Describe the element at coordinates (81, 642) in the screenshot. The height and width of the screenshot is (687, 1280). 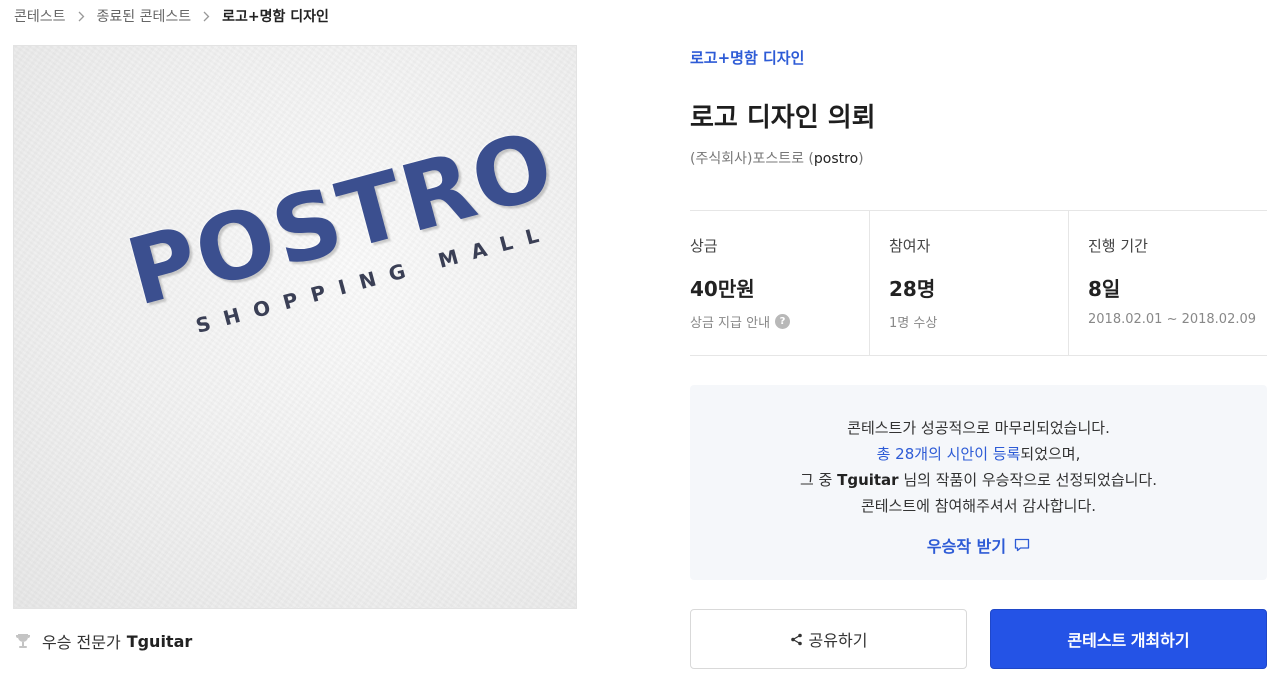
I see `winner-label: 우승 전문가` at that location.